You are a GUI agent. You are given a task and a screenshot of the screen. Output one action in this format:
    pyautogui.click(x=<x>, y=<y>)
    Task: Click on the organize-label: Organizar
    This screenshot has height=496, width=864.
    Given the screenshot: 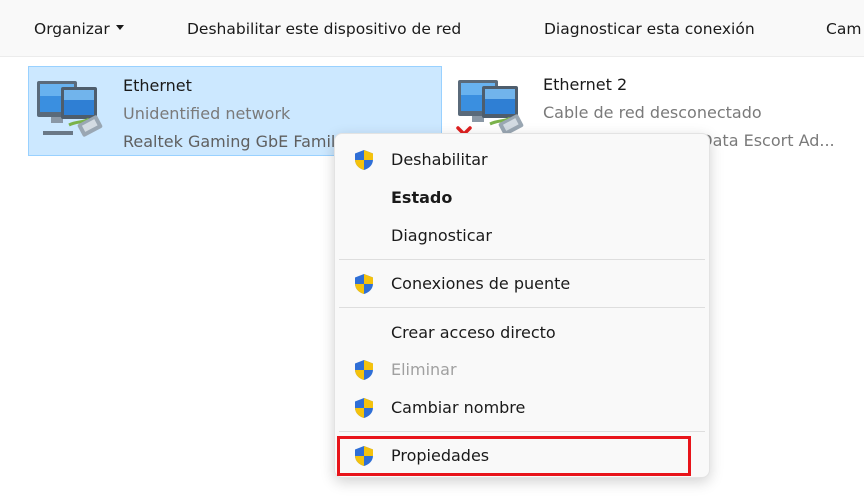 What is the action you would take?
    pyautogui.click(x=72, y=29)
    